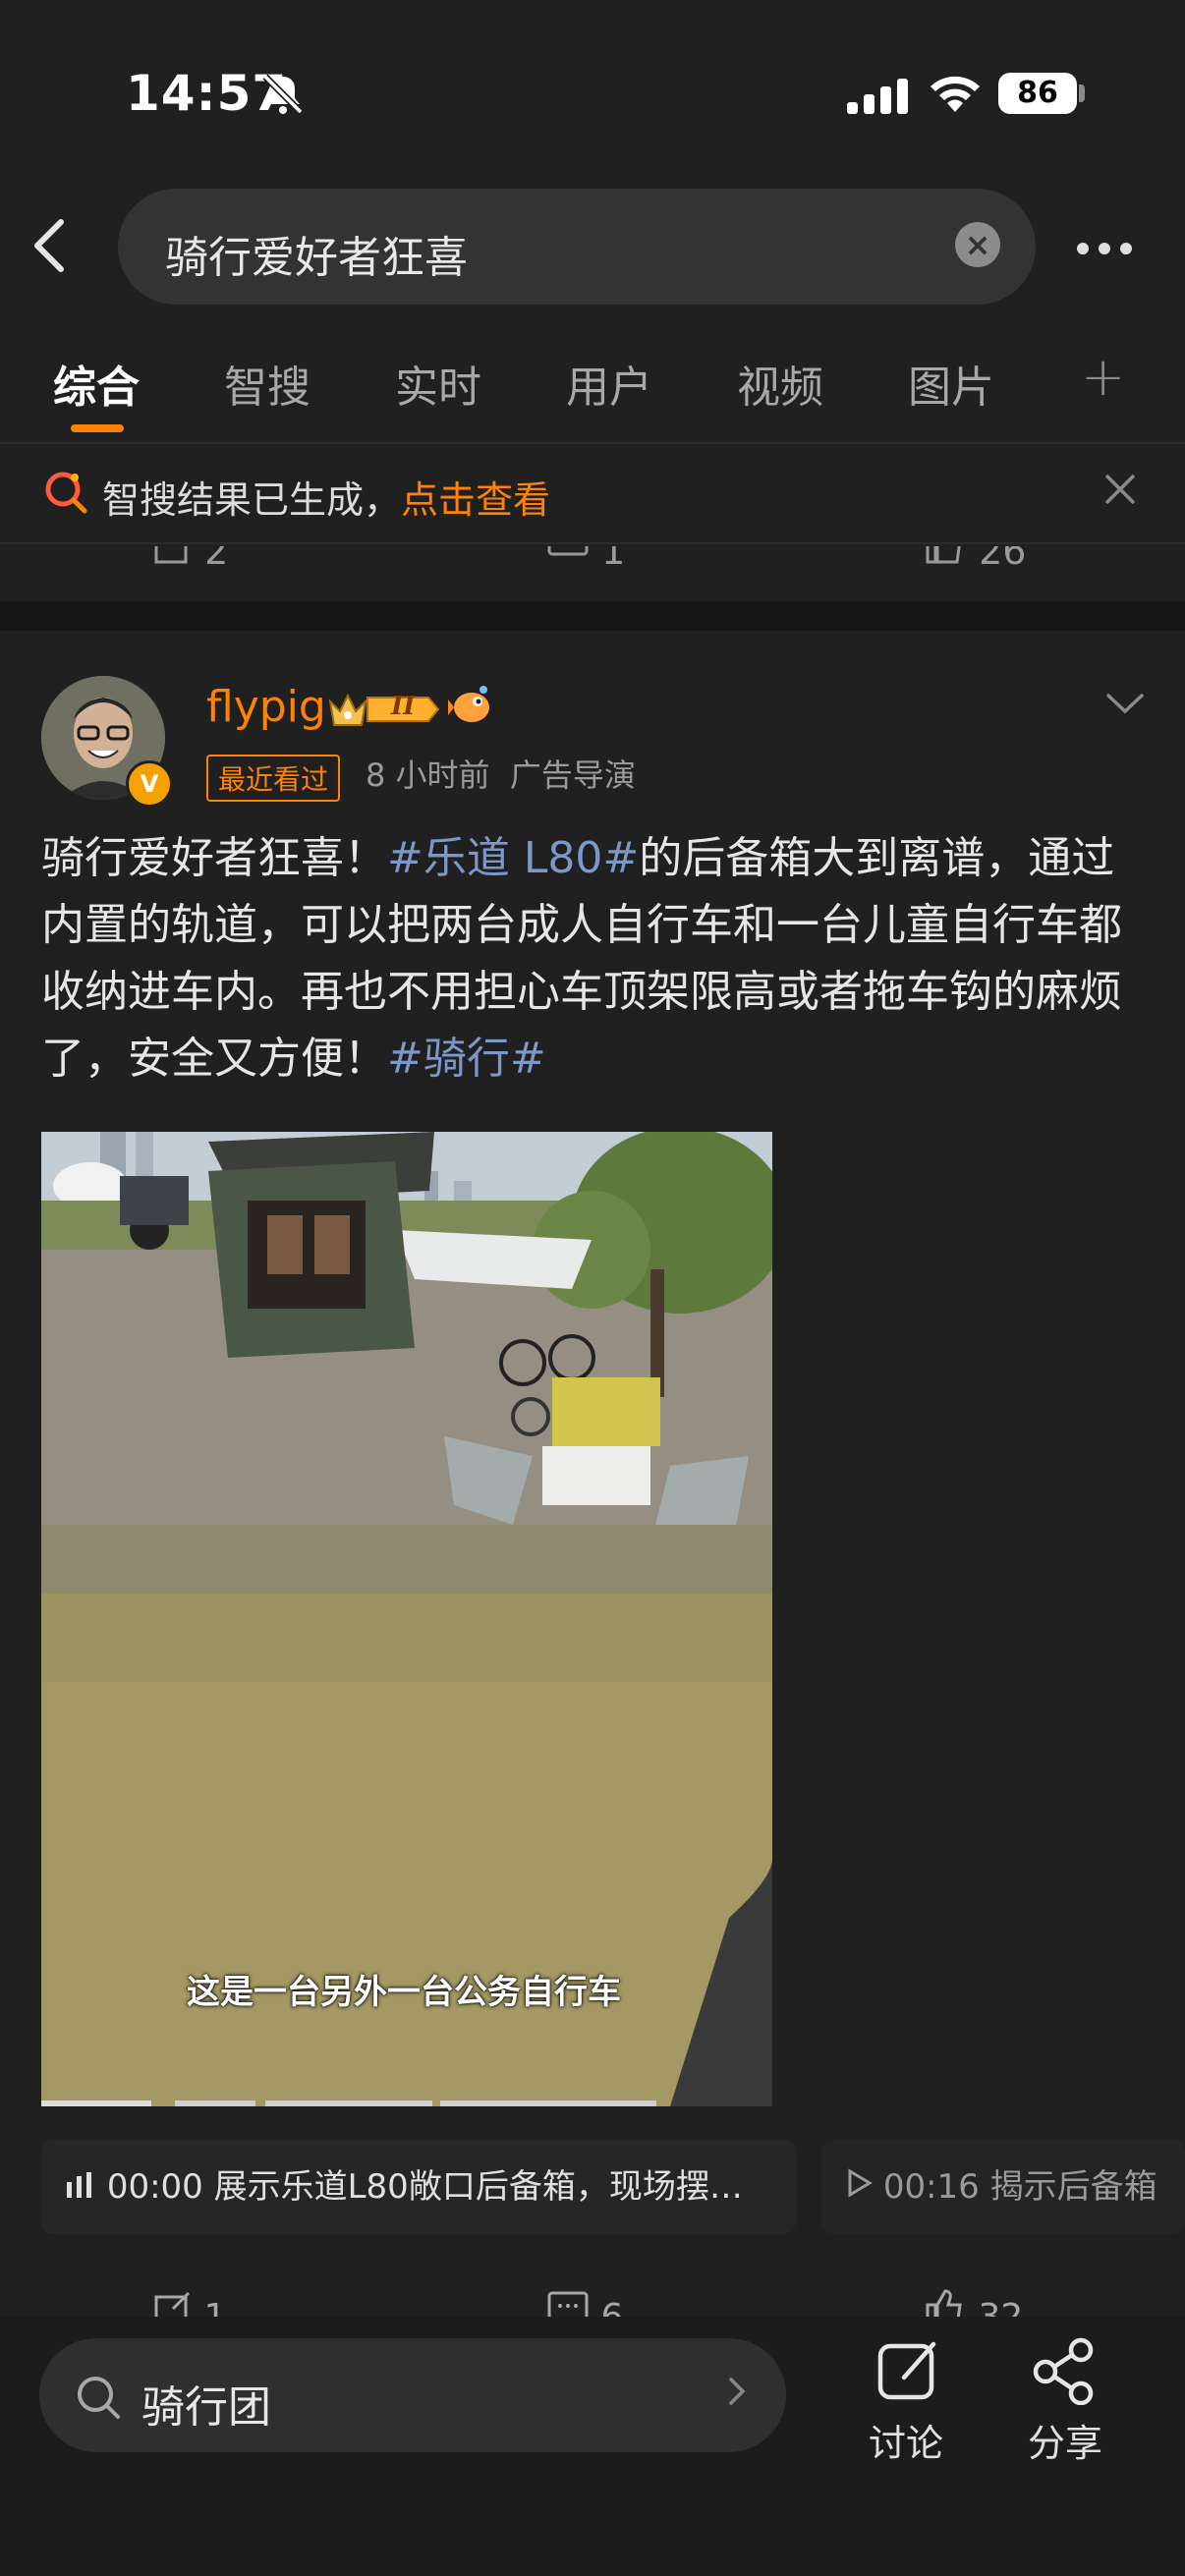 The width and height of the screenshot is (1185, 2576). I want to click on more-options-button, so click(1110, 249).